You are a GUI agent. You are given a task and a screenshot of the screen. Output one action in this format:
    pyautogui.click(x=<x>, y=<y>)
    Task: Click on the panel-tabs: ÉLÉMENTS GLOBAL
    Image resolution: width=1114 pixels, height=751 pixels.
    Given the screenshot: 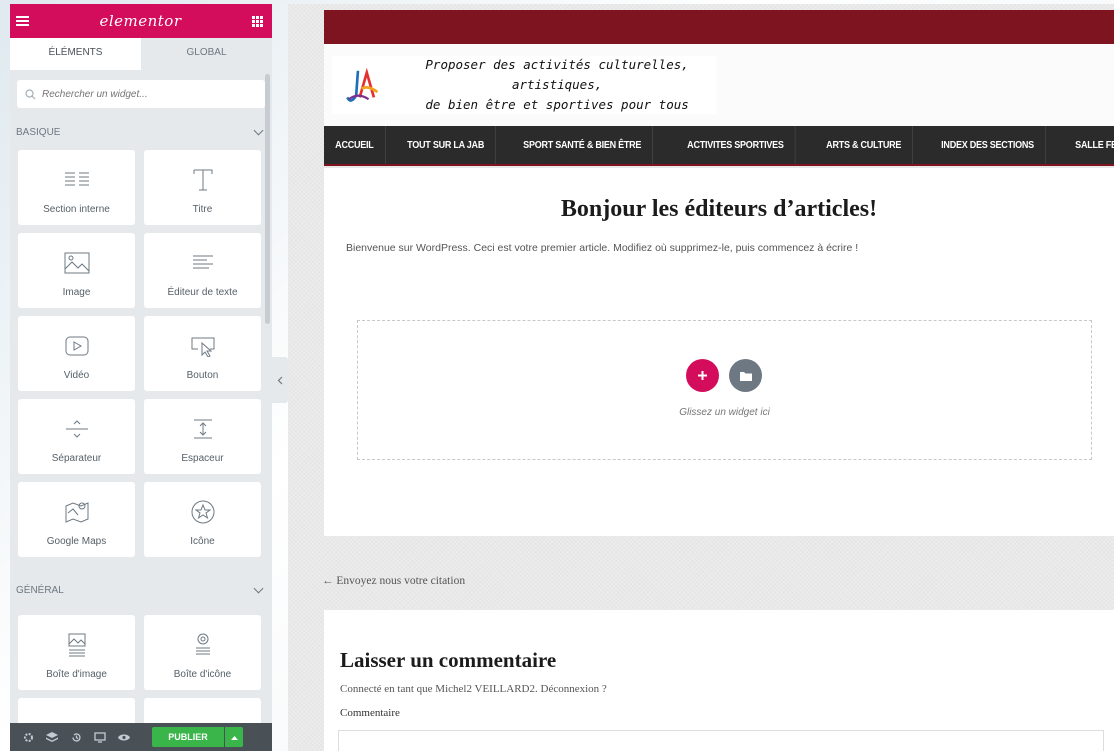 What is the action you would take?
    pyautogui.click(x=141, y=54)
    